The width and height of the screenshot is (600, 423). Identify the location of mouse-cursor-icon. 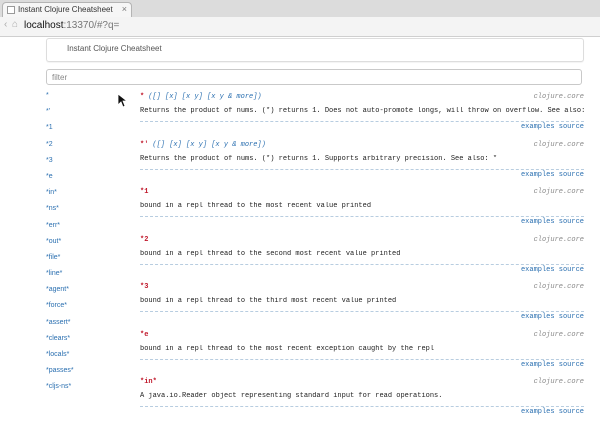
(123, 101).